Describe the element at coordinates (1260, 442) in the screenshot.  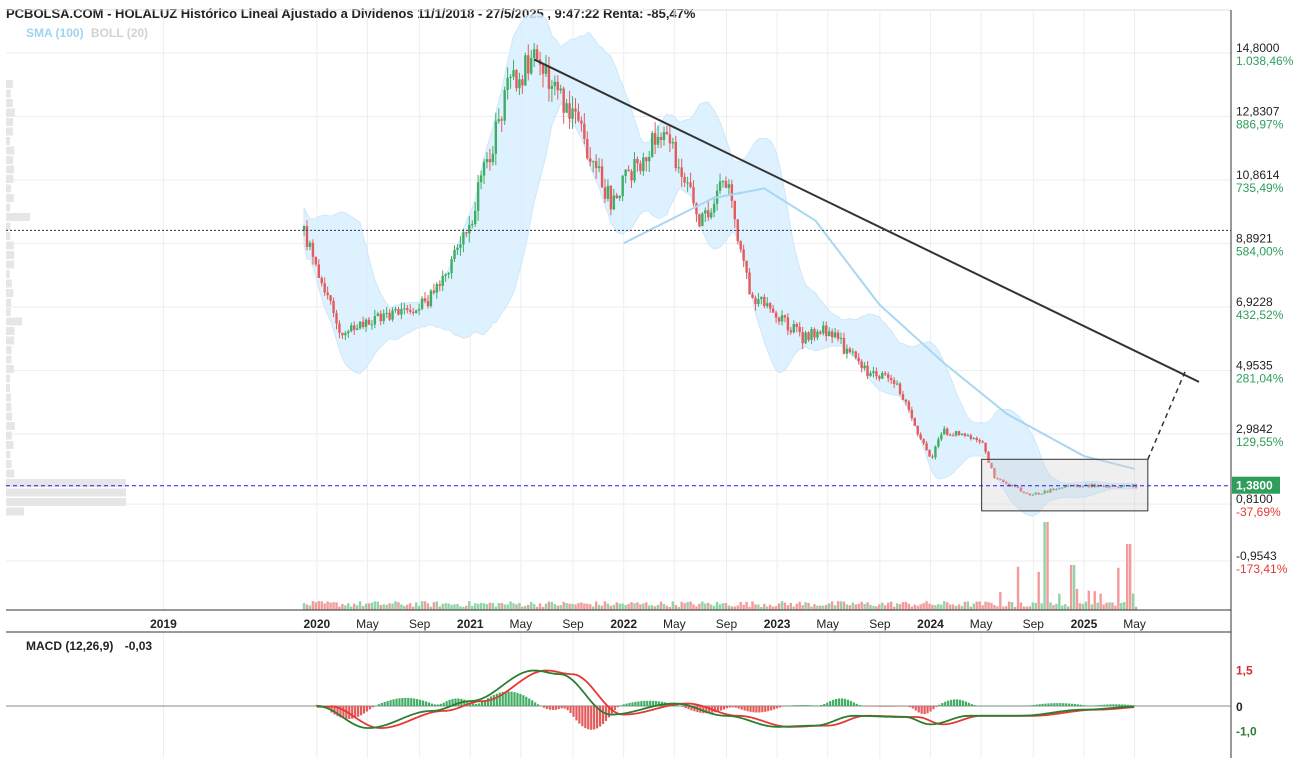
I see `y-tick-pct: 129,55%` at that location.